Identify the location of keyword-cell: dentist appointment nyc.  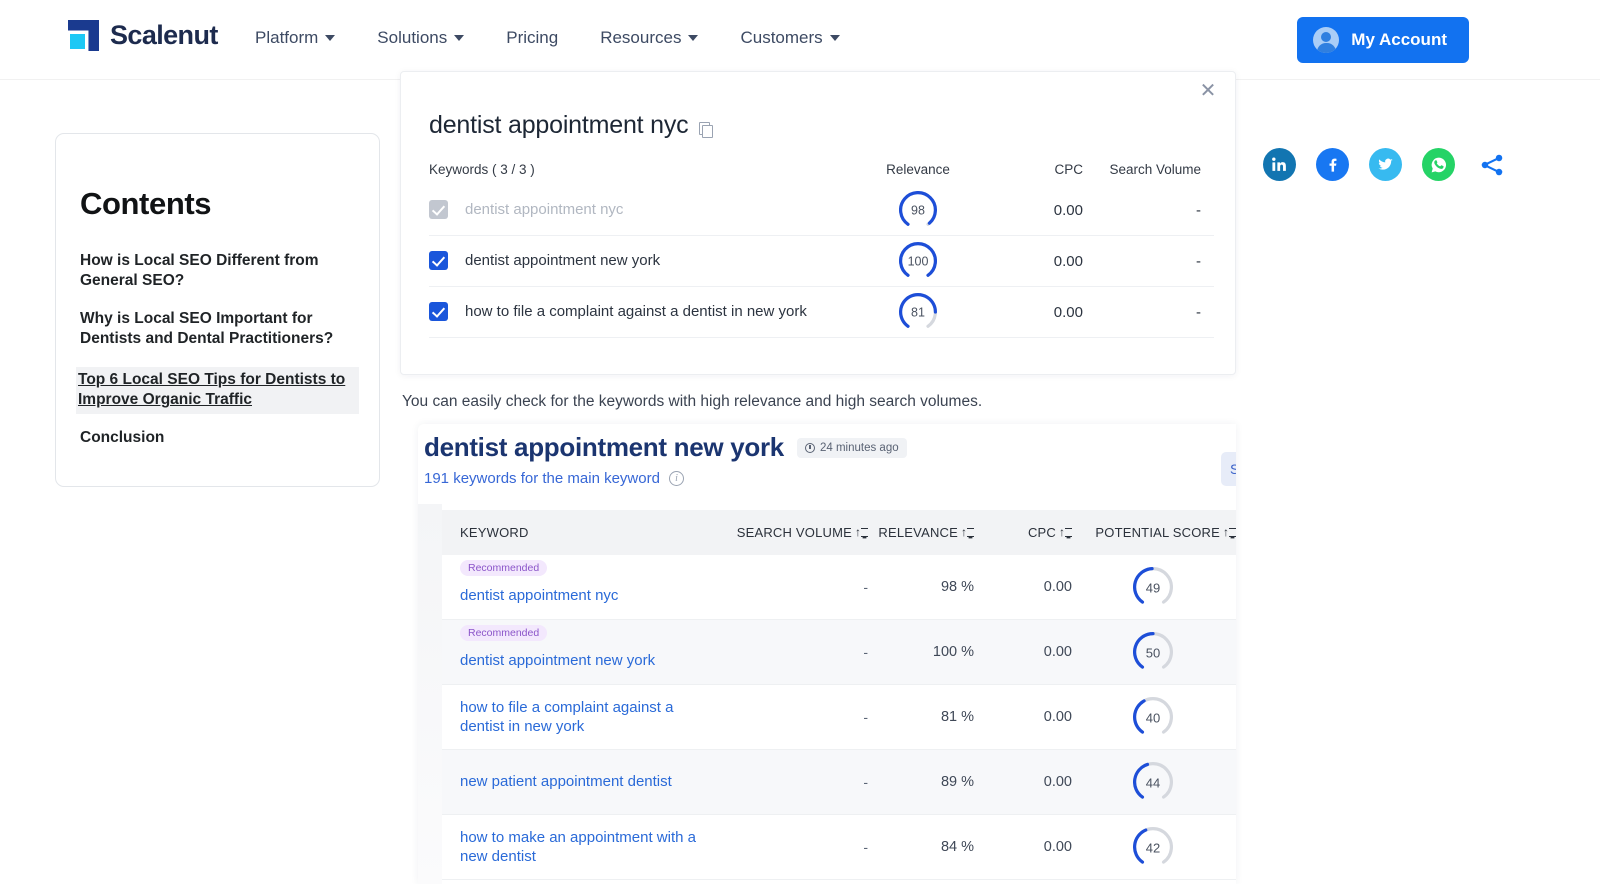
(646, 209).